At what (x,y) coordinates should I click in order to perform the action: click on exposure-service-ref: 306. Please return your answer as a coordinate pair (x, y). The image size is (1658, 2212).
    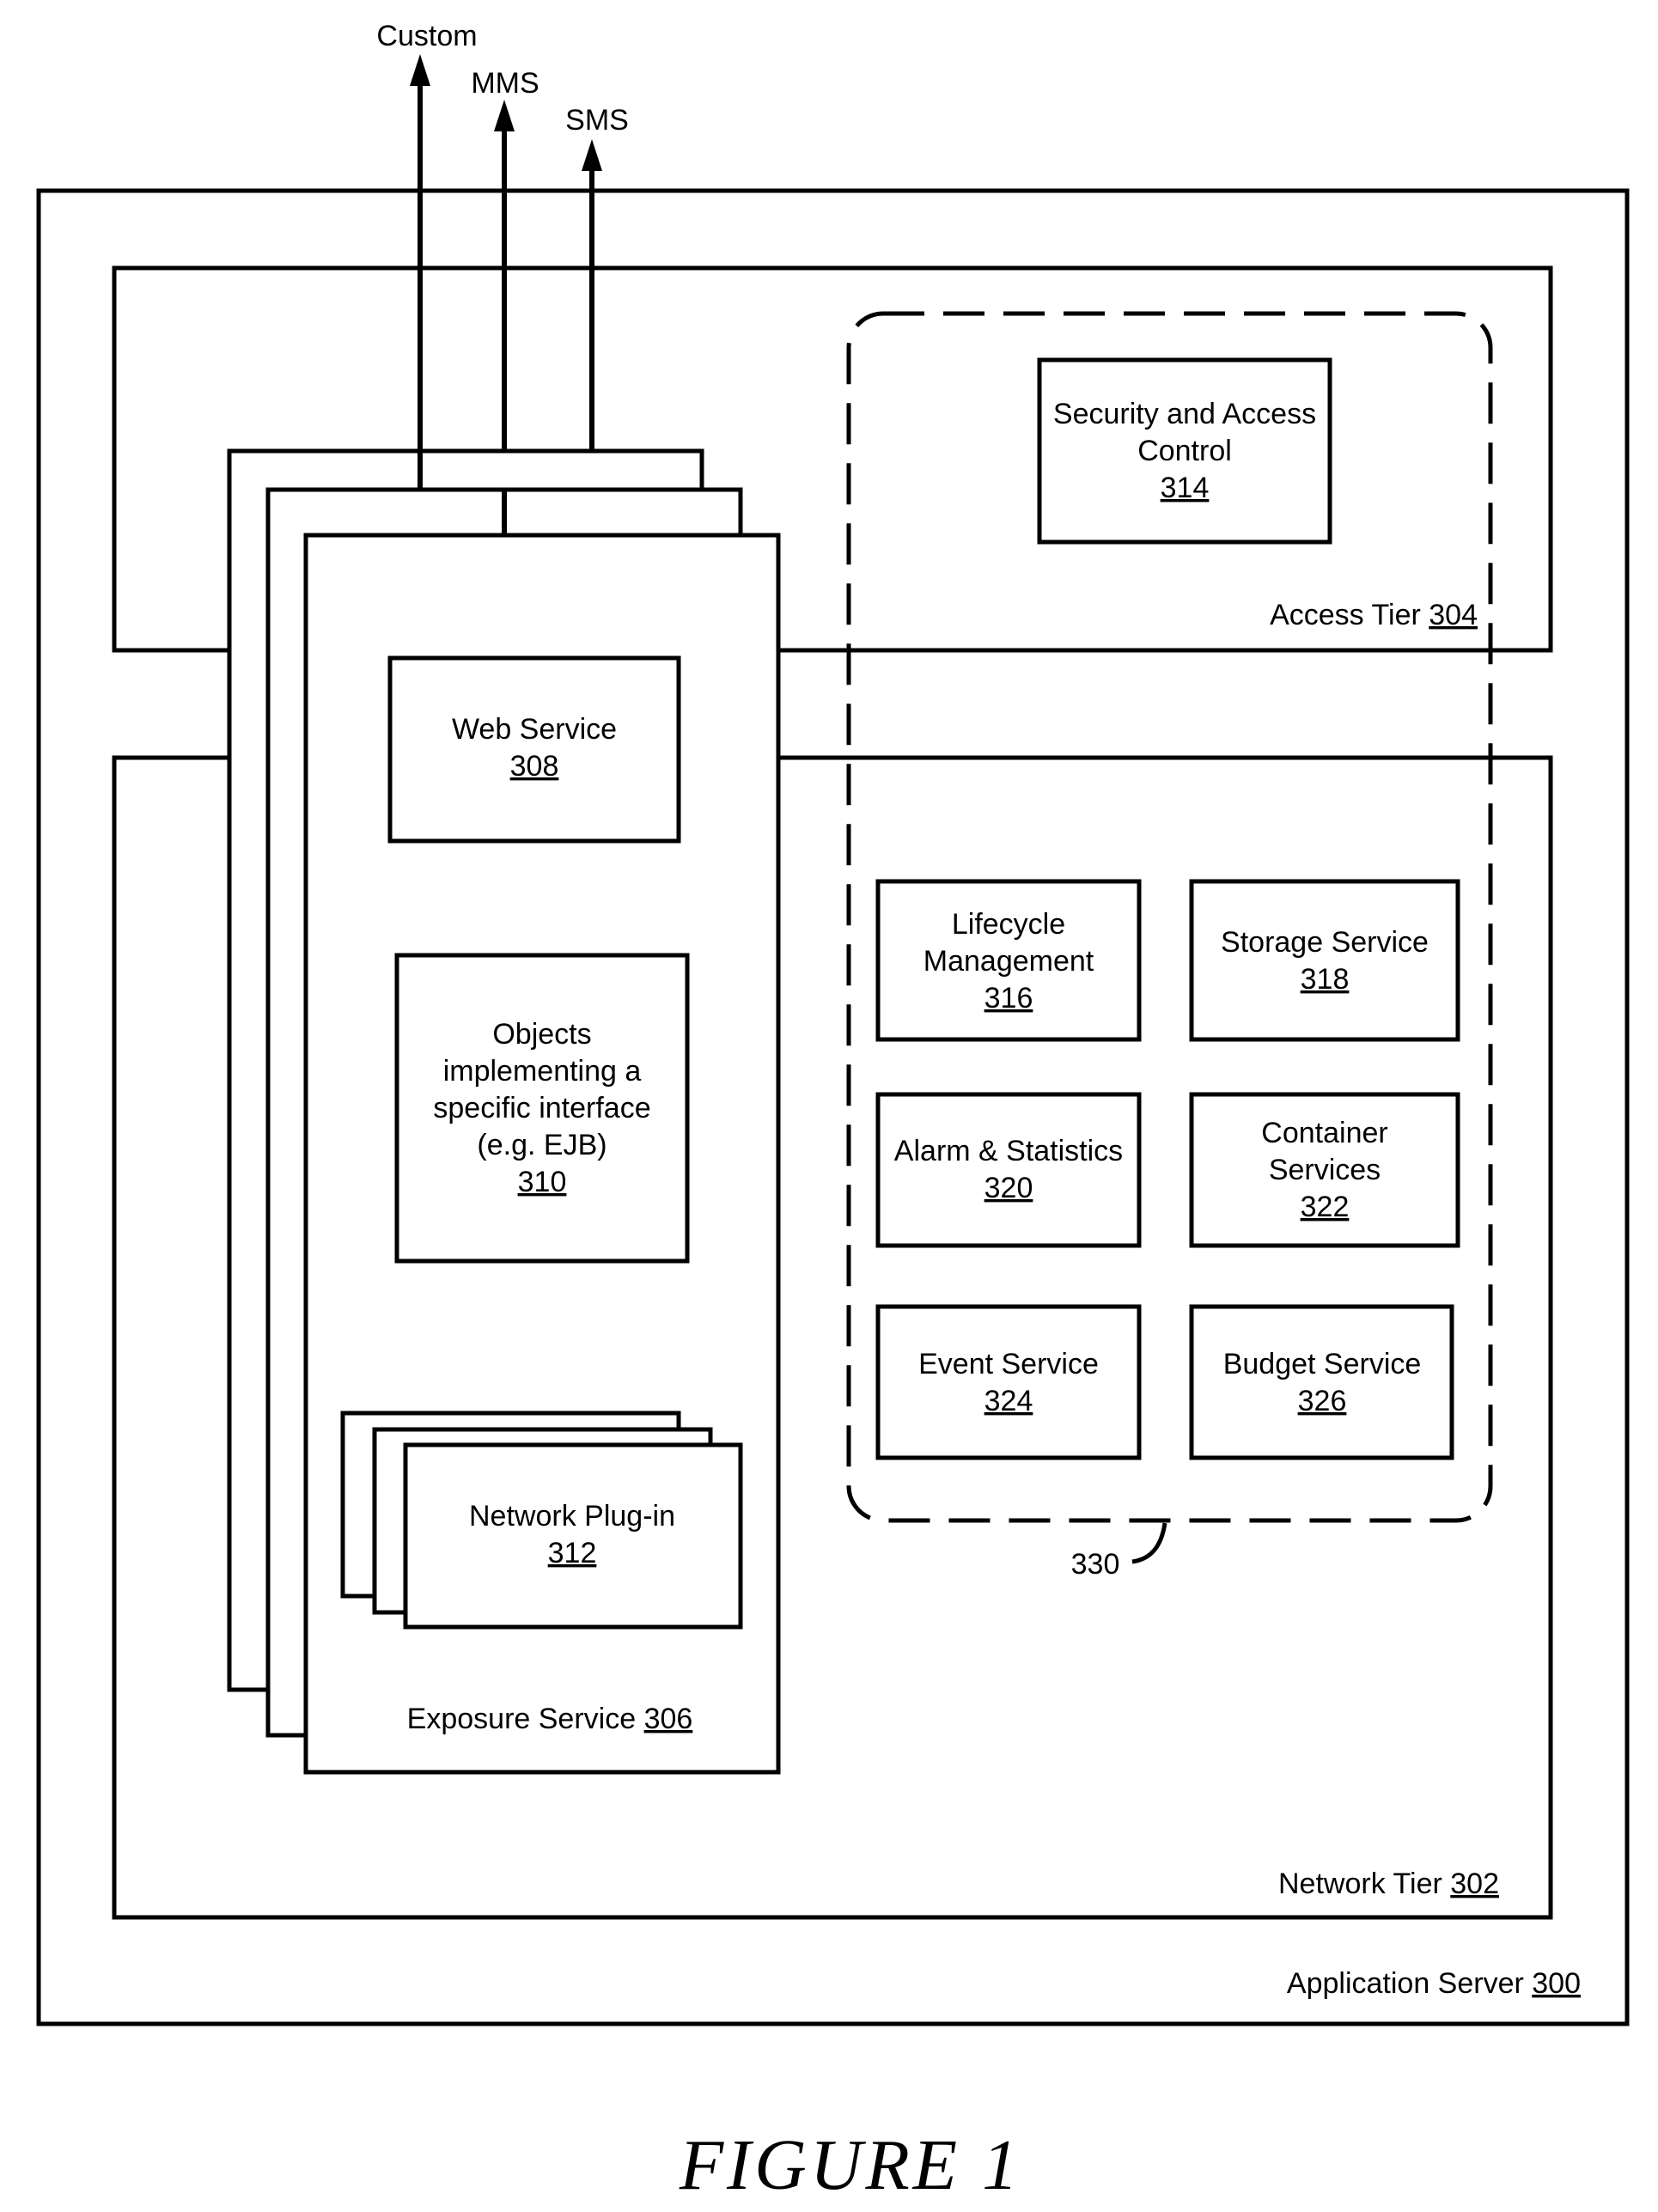
    Looking at the image, I should click on (668, 1719).